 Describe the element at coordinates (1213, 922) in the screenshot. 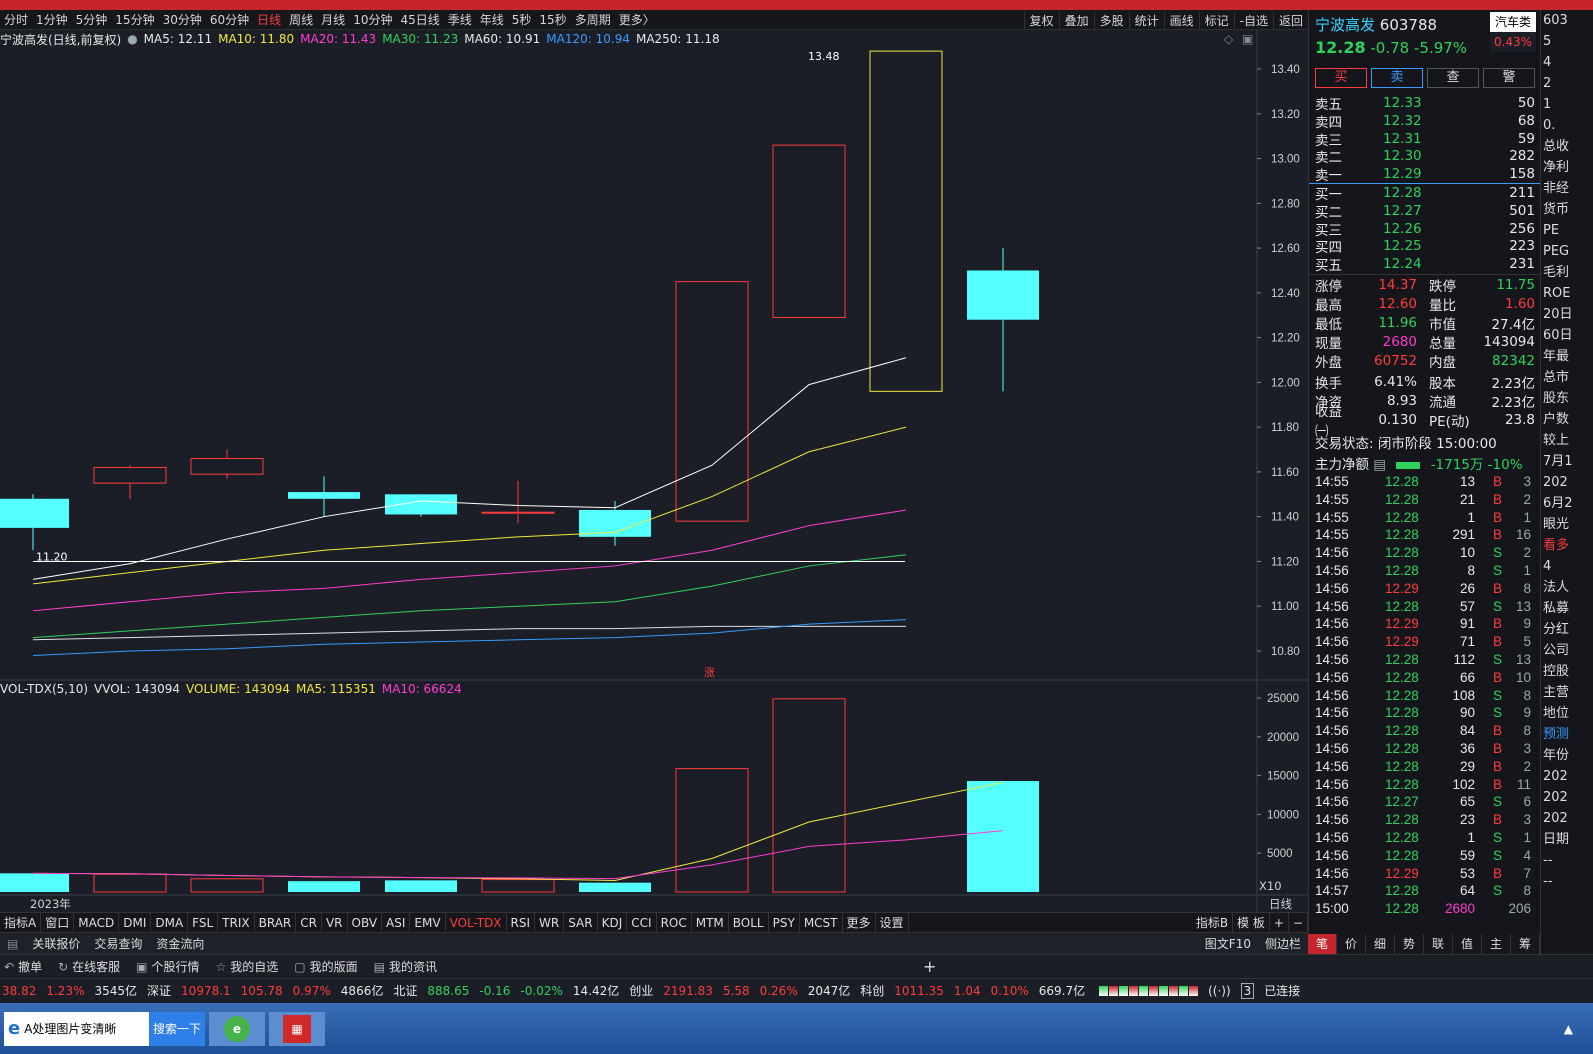

I see `indicator-right-0: 指标B` at that location.